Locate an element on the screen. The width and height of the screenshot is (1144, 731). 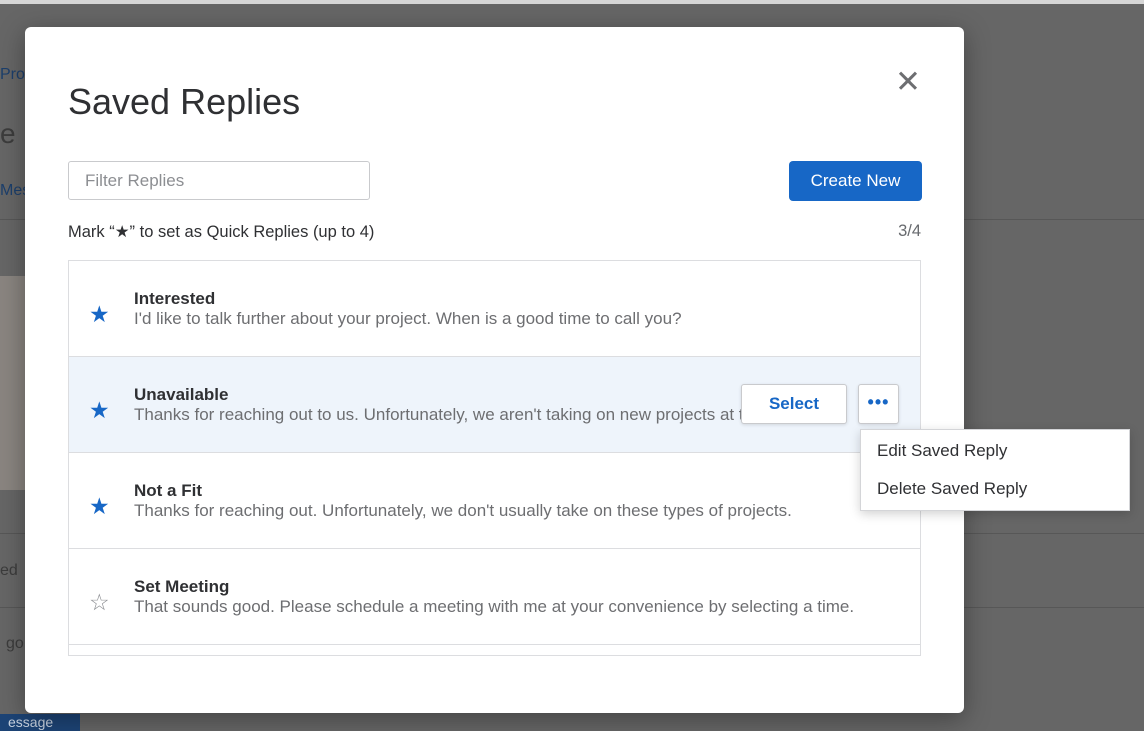
background-heading: e is located at coordinates (8, 133).